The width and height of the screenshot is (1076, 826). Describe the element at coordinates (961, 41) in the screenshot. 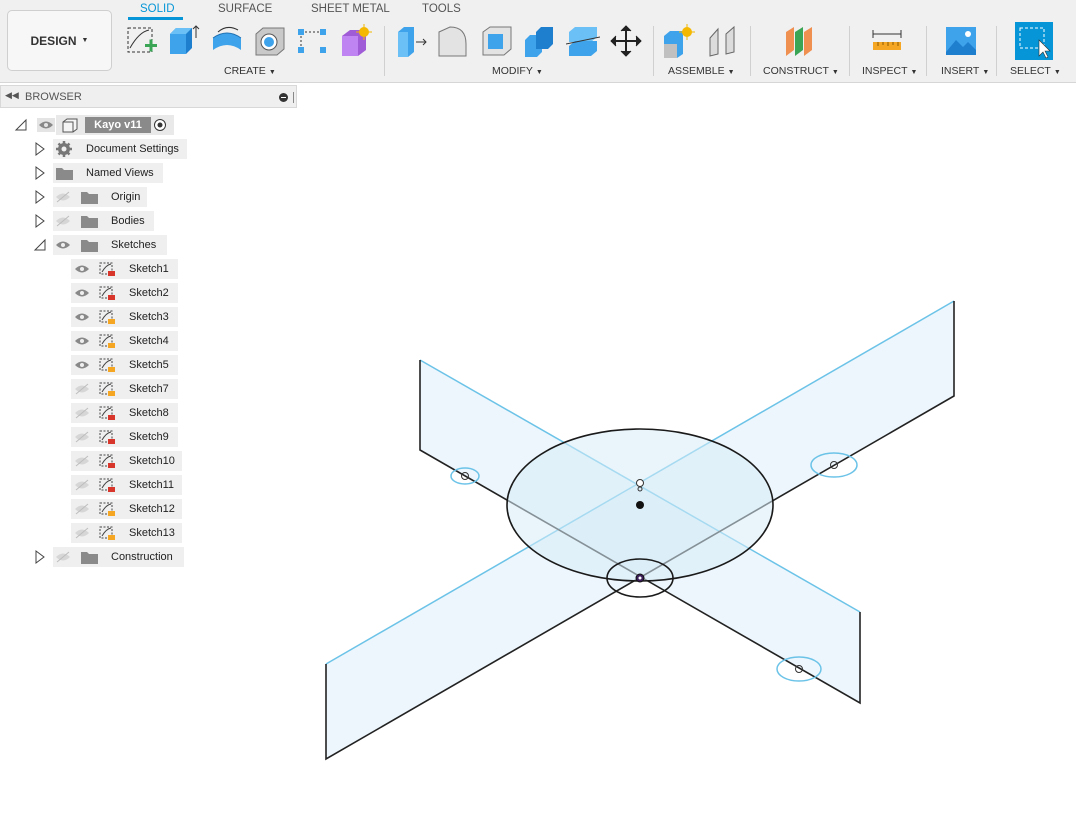

I see `insert-image-button` at that location.